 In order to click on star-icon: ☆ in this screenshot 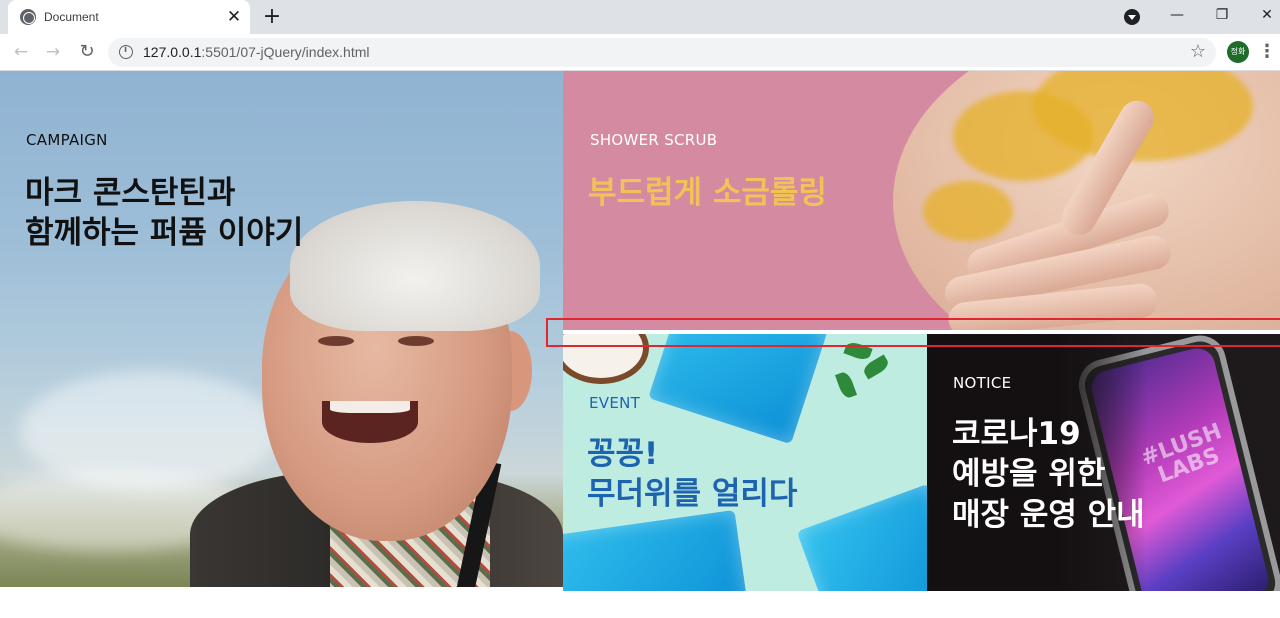, I will do `click(1198, 51)`.